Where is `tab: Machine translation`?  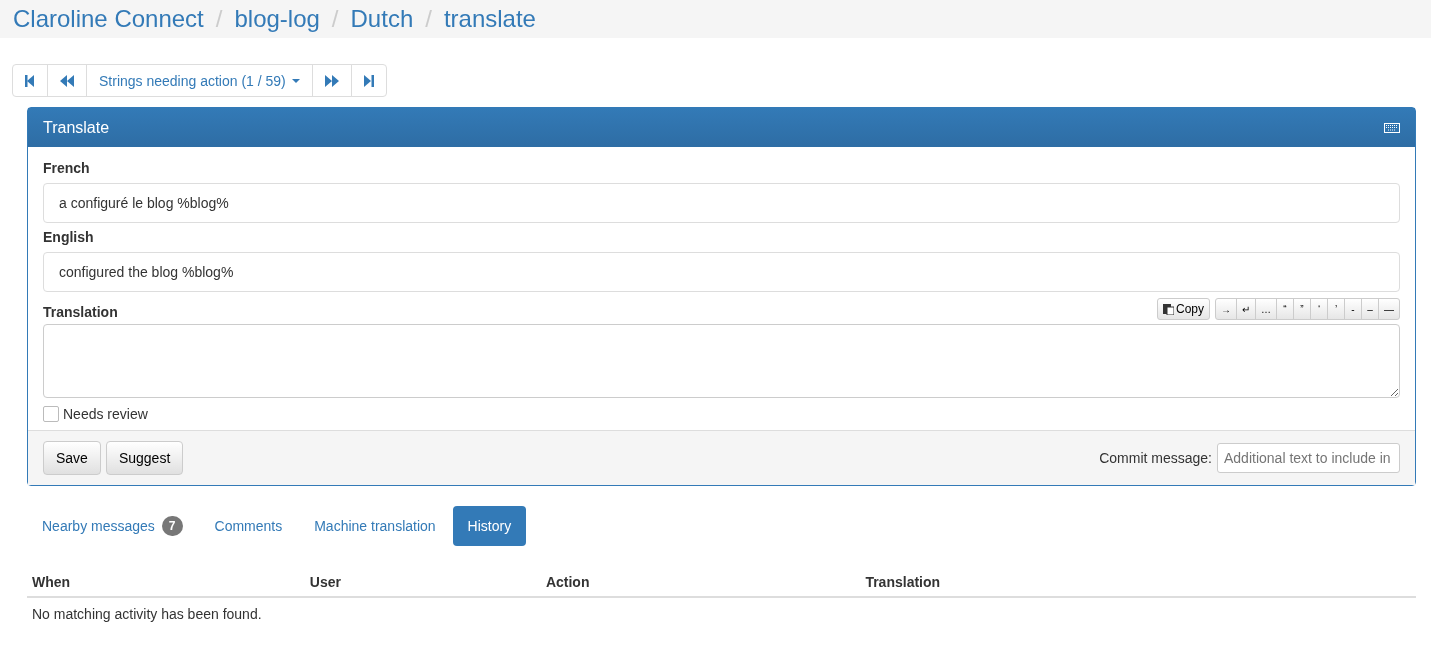 tab: Machine translation is located at coordinates (375, 526).